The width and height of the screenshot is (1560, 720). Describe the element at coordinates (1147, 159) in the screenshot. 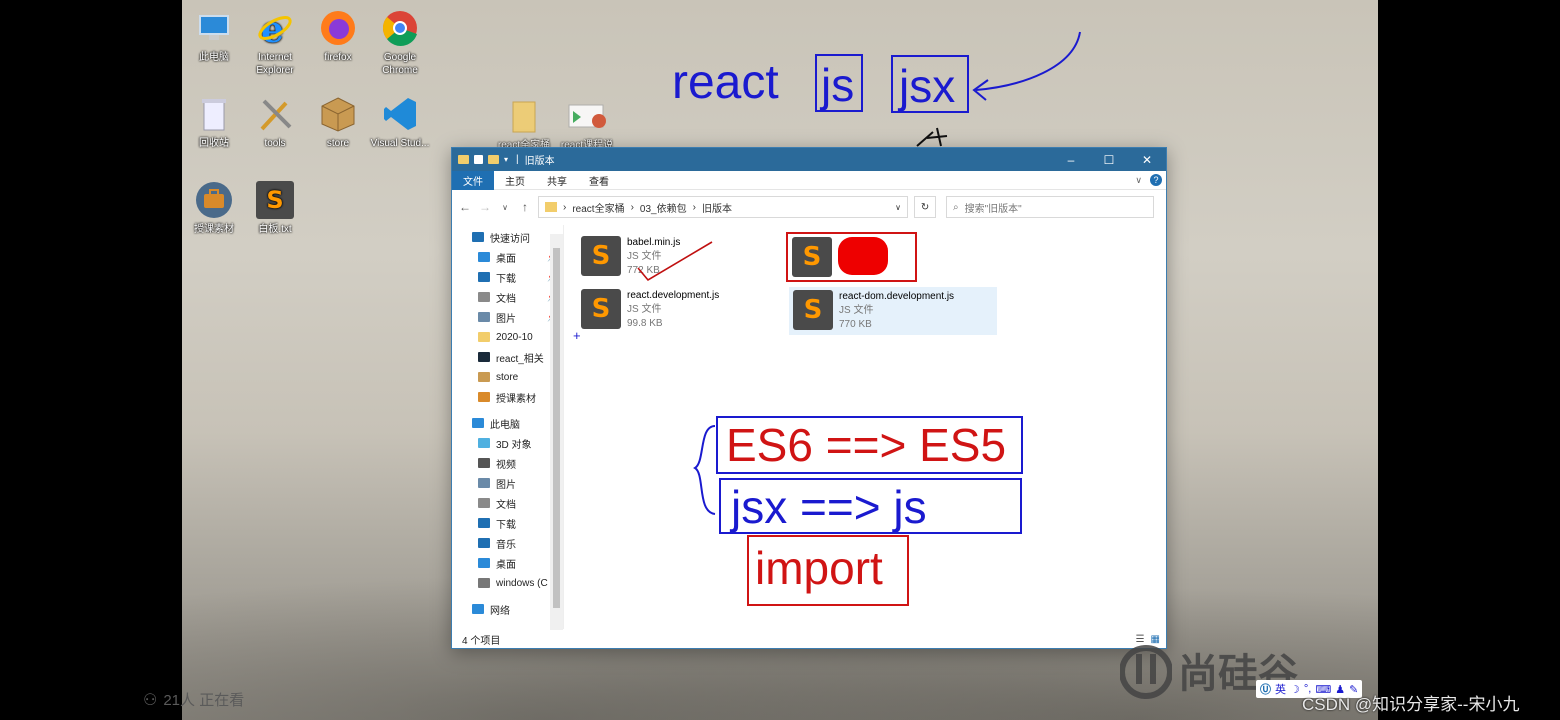

I see `close-button: ✕` at that location.